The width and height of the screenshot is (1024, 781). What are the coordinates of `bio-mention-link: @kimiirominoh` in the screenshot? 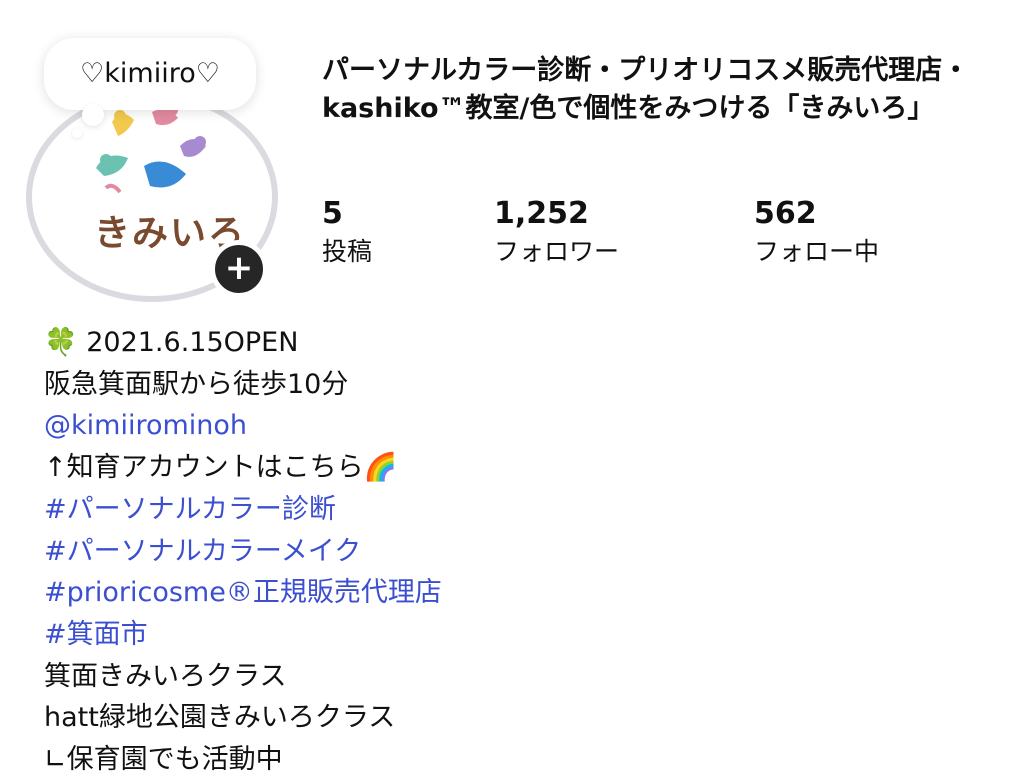 It's located at (243, 426).